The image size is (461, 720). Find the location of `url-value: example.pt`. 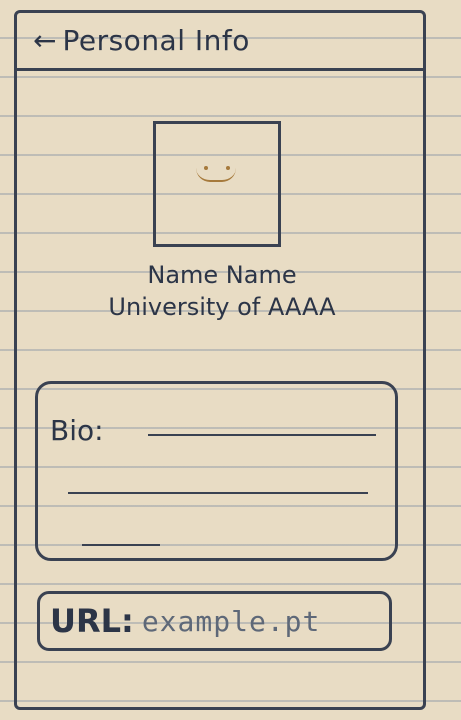

url-value: example.pt is located at coordinates (231, 621).